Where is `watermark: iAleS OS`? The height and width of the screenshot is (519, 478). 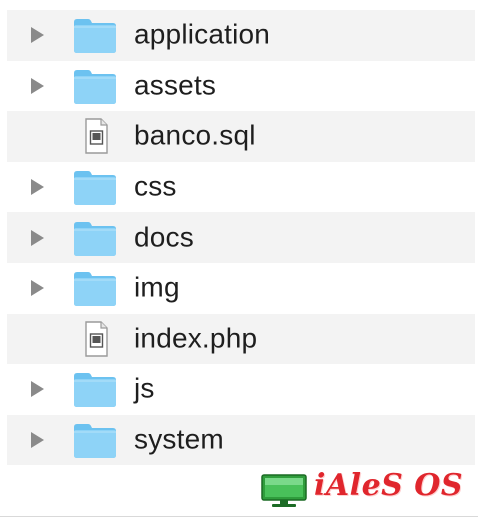 watermark: iAleS OS is located at coordinates (362, 489).